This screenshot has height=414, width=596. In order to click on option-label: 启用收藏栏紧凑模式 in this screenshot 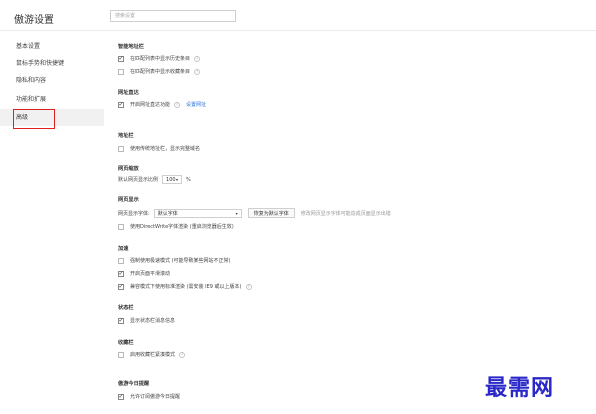, I will do `click(153, 355)`.